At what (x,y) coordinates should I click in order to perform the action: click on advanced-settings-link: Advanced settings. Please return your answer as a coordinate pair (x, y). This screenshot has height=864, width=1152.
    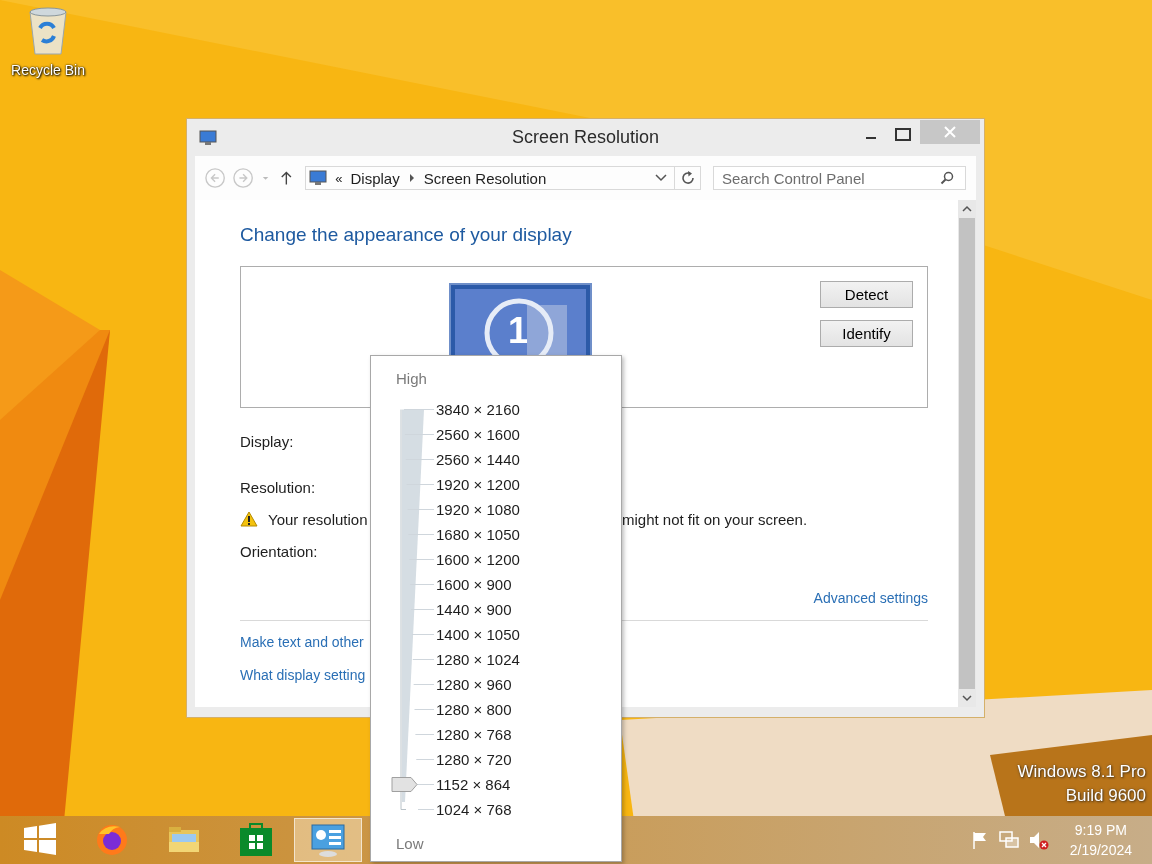
    Looking at the image, I should click on (870, 598).